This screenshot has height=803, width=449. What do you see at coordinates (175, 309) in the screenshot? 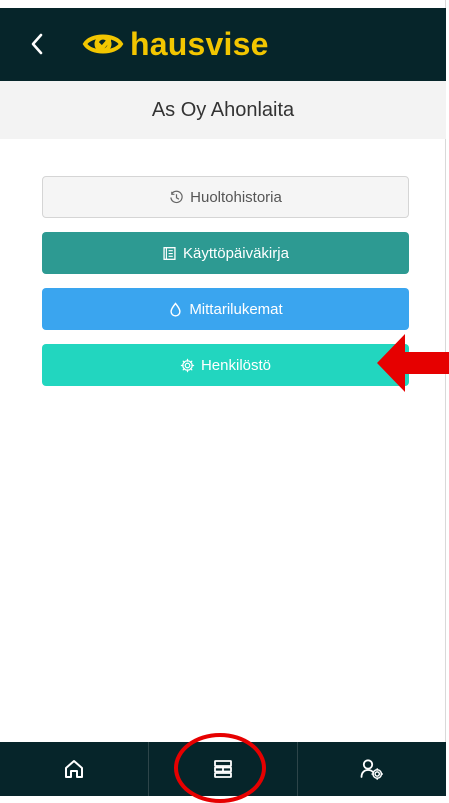
I see `water-drop-icon` at bounding box center [175, 309].